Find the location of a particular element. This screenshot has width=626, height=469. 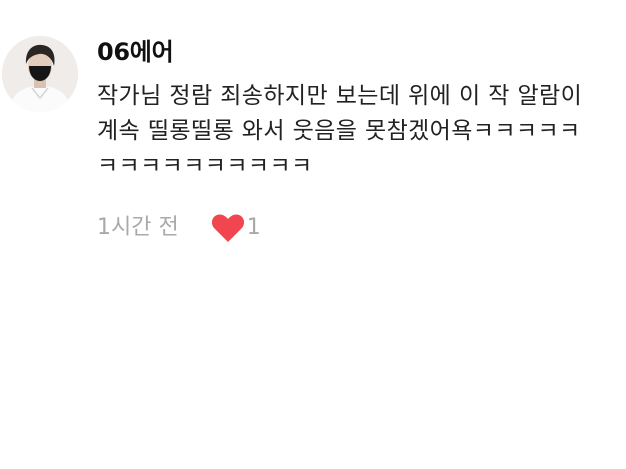

comment-time: 1시간 전 is located at coordinates (138, 227).